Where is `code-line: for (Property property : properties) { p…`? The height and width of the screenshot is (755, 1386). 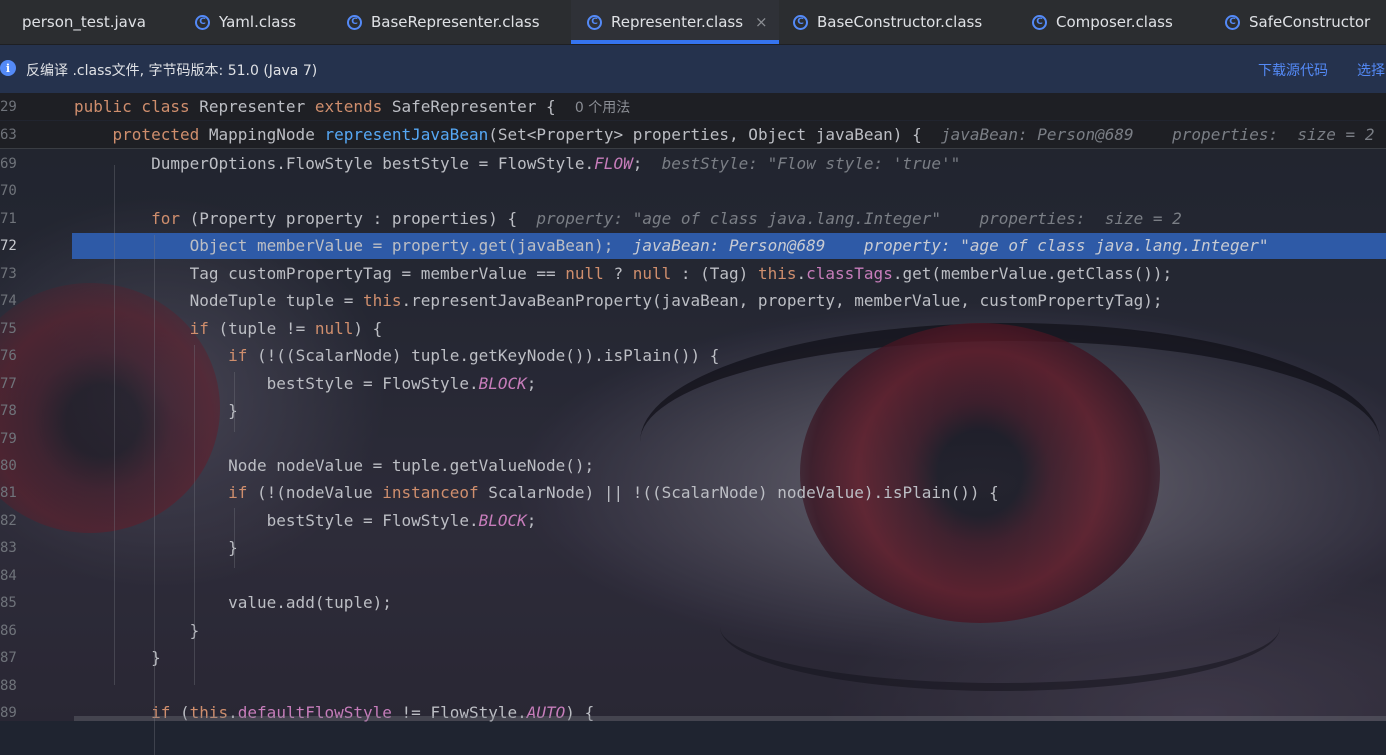 code-line: for (Property property : properties) { p… is located at coordinates (628, 219).